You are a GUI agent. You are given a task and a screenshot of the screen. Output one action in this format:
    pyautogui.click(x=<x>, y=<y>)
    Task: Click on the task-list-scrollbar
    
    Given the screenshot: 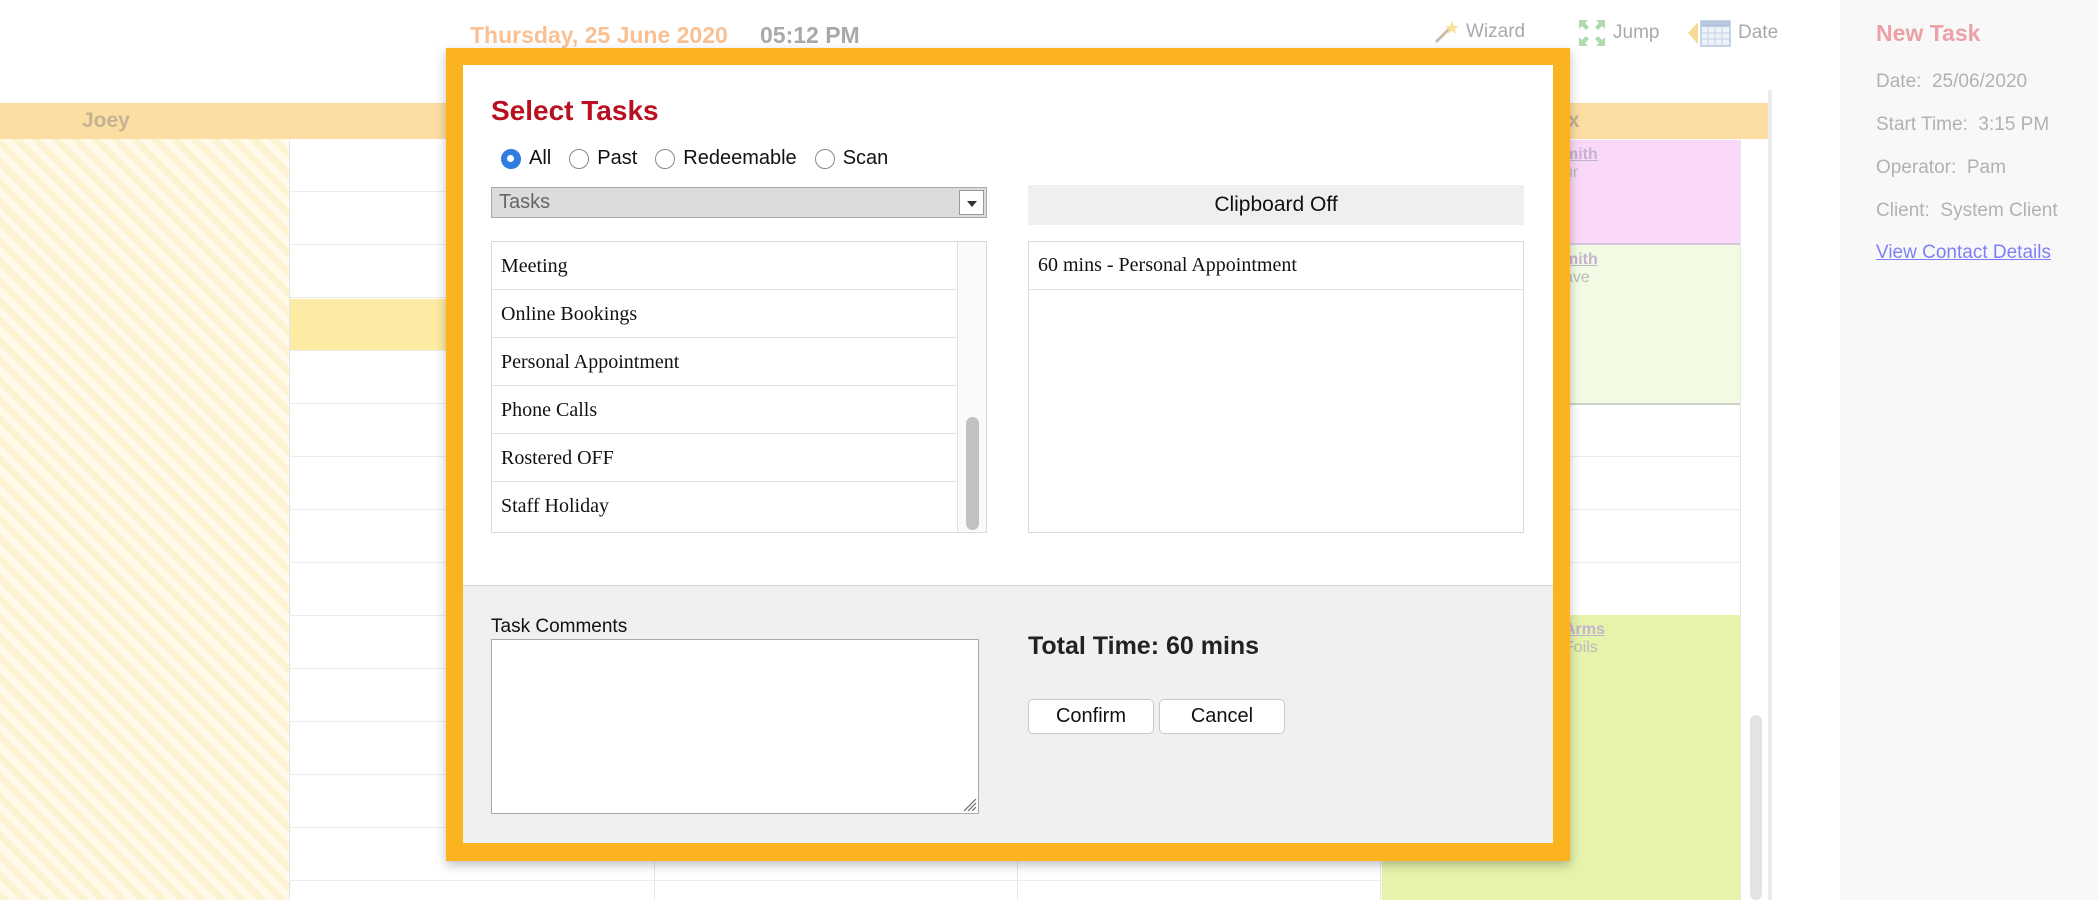 What is the action you would take?
    pyautogui.click(x=971, y=387)
    